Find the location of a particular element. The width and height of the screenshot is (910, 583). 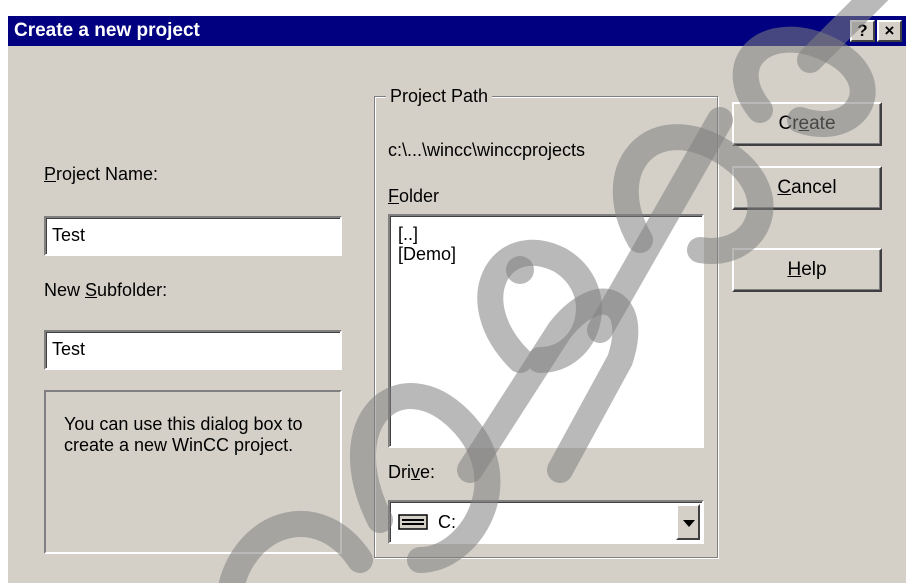

folder-list: [..] [Demo] is located at coordinates (546, 331).